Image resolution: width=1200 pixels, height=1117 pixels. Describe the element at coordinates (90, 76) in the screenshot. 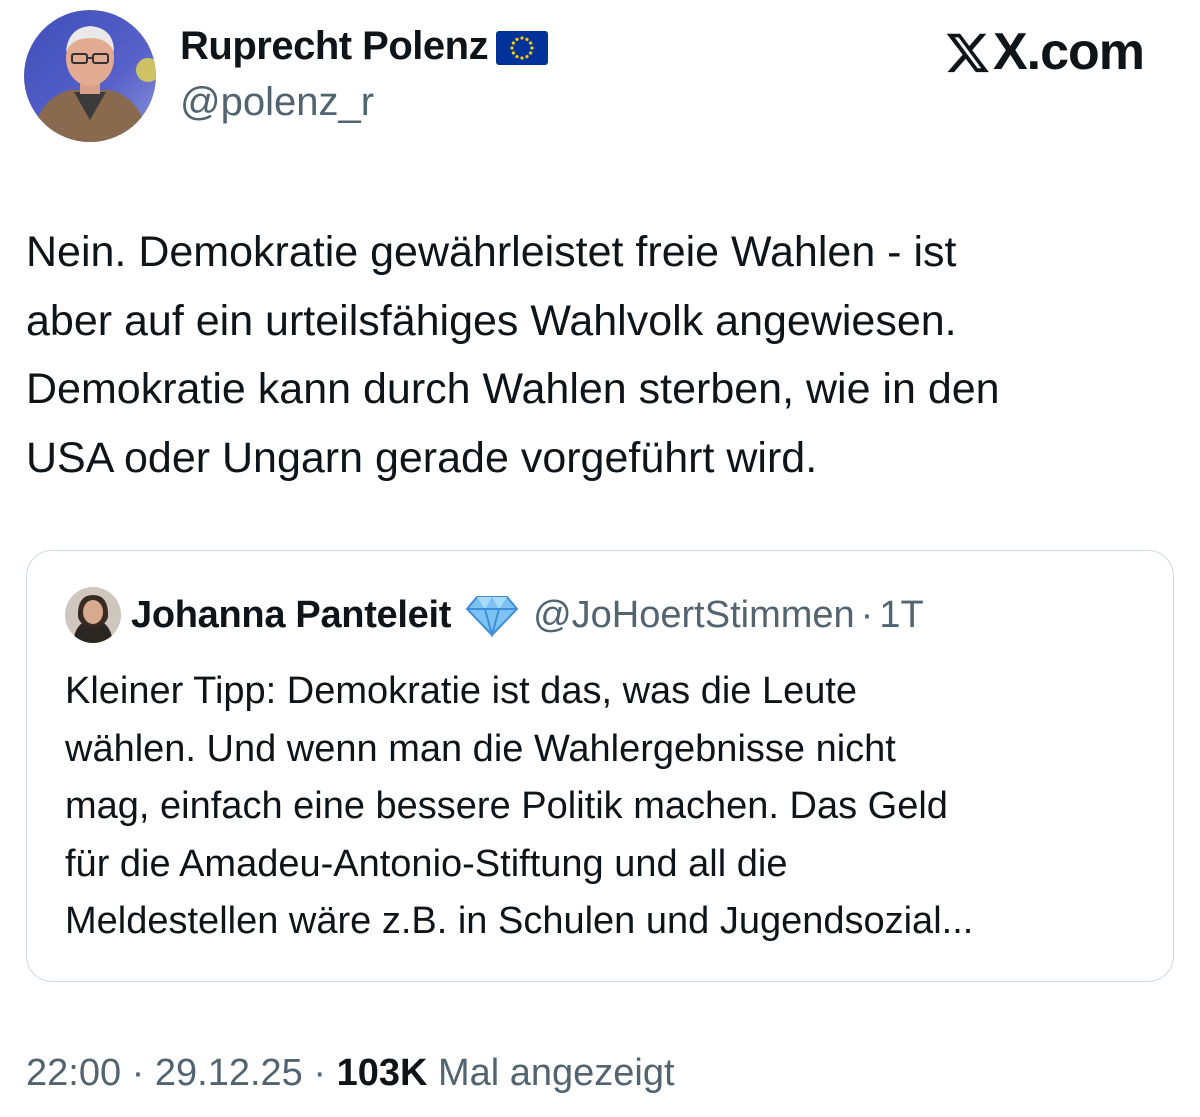

I see `author-avatar` at that location.